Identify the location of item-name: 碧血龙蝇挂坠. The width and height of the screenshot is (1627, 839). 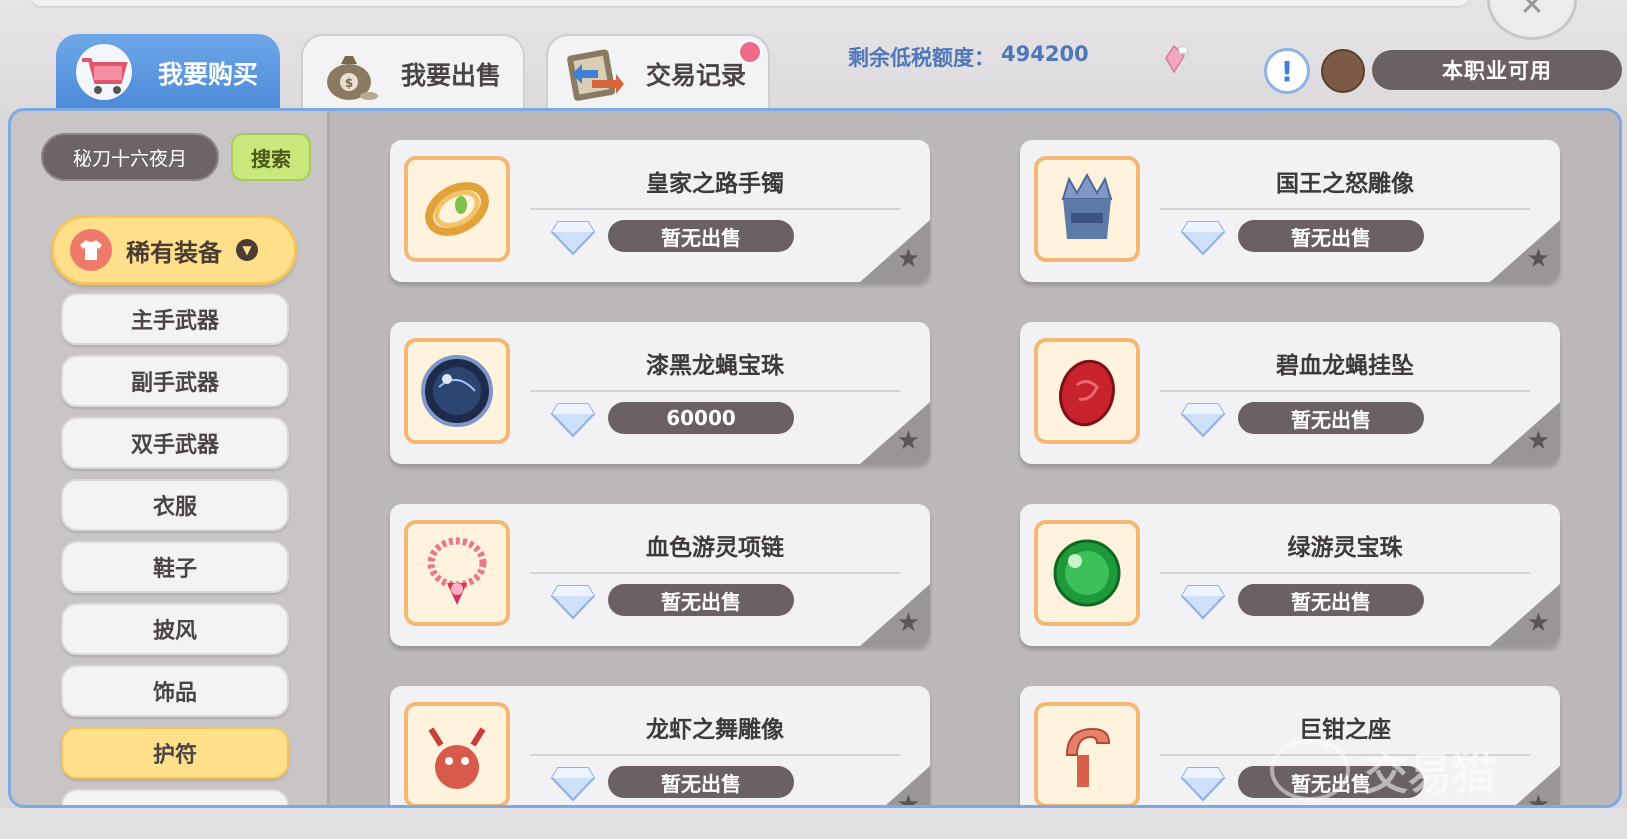
(1345, 366).